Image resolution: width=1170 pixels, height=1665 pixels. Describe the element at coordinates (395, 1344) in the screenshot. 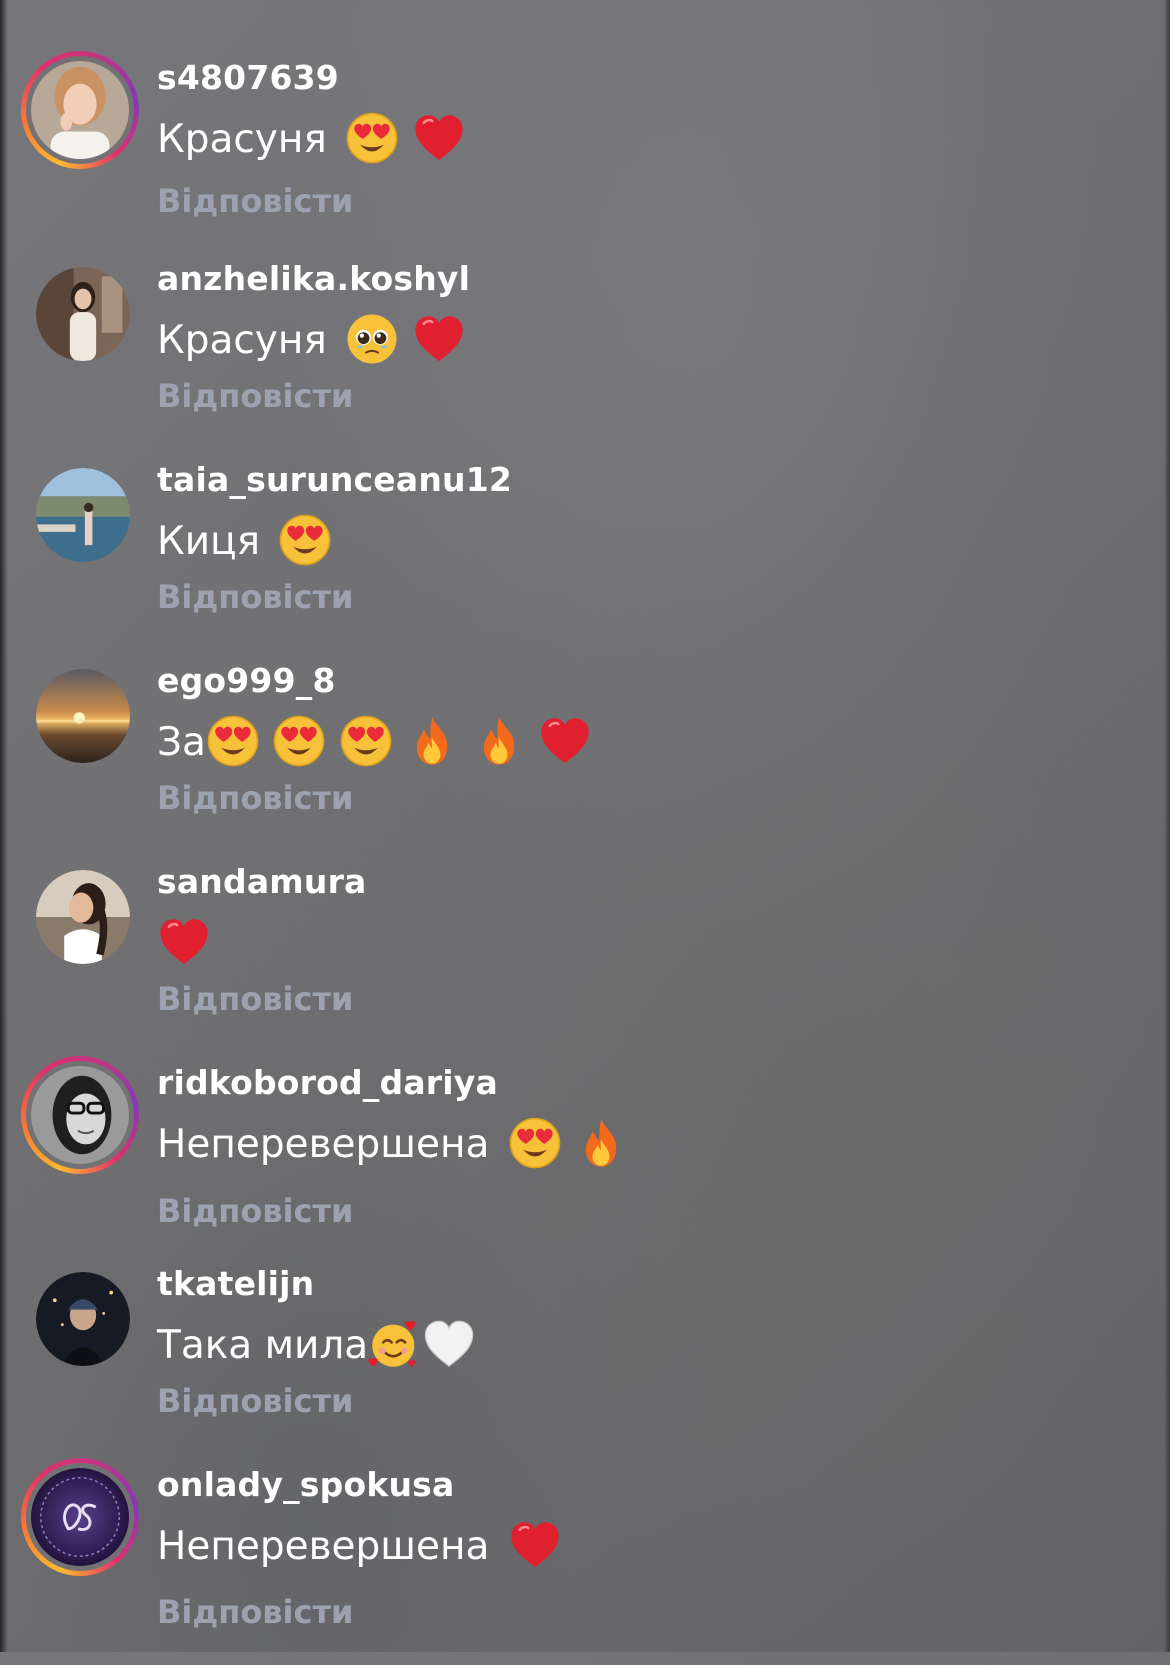

I see `smiling-face-with-hearts-emoji` at that location.